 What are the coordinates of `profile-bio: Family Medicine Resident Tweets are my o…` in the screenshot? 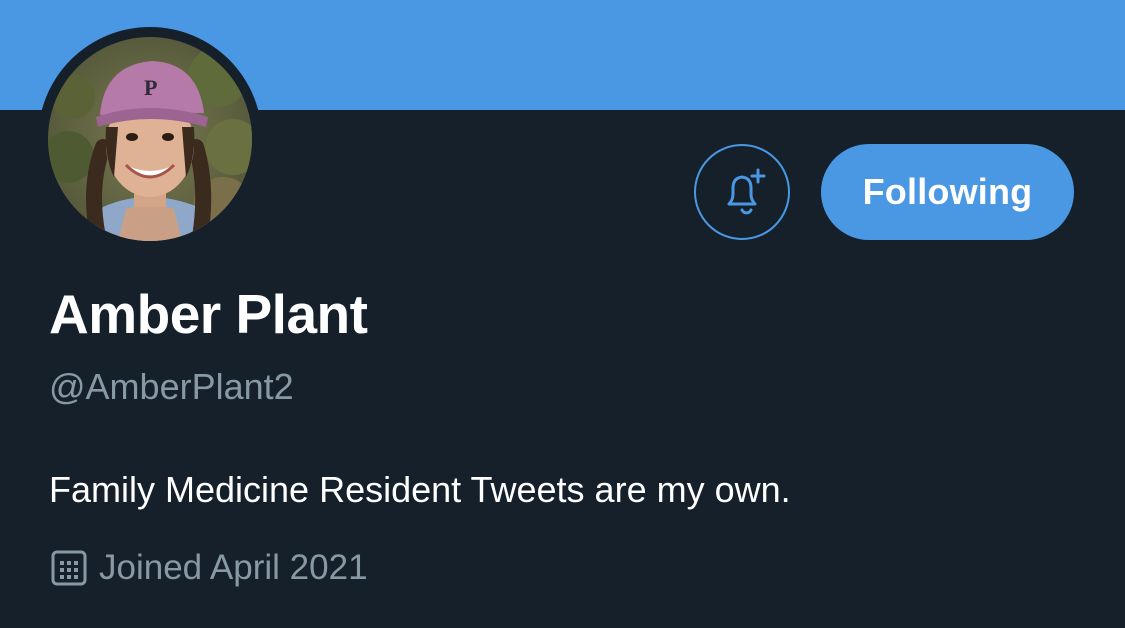 It's located at (420, 489).